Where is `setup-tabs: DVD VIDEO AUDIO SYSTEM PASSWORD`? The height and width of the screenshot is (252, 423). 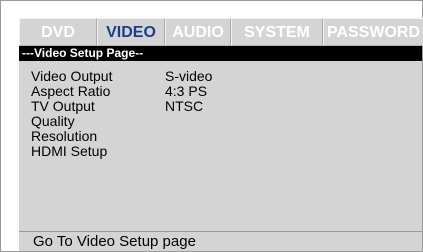
setup-tabs: DVD VIDEO AUDIO SYSTEM PASSWORD is located at coordinates (221, 32).